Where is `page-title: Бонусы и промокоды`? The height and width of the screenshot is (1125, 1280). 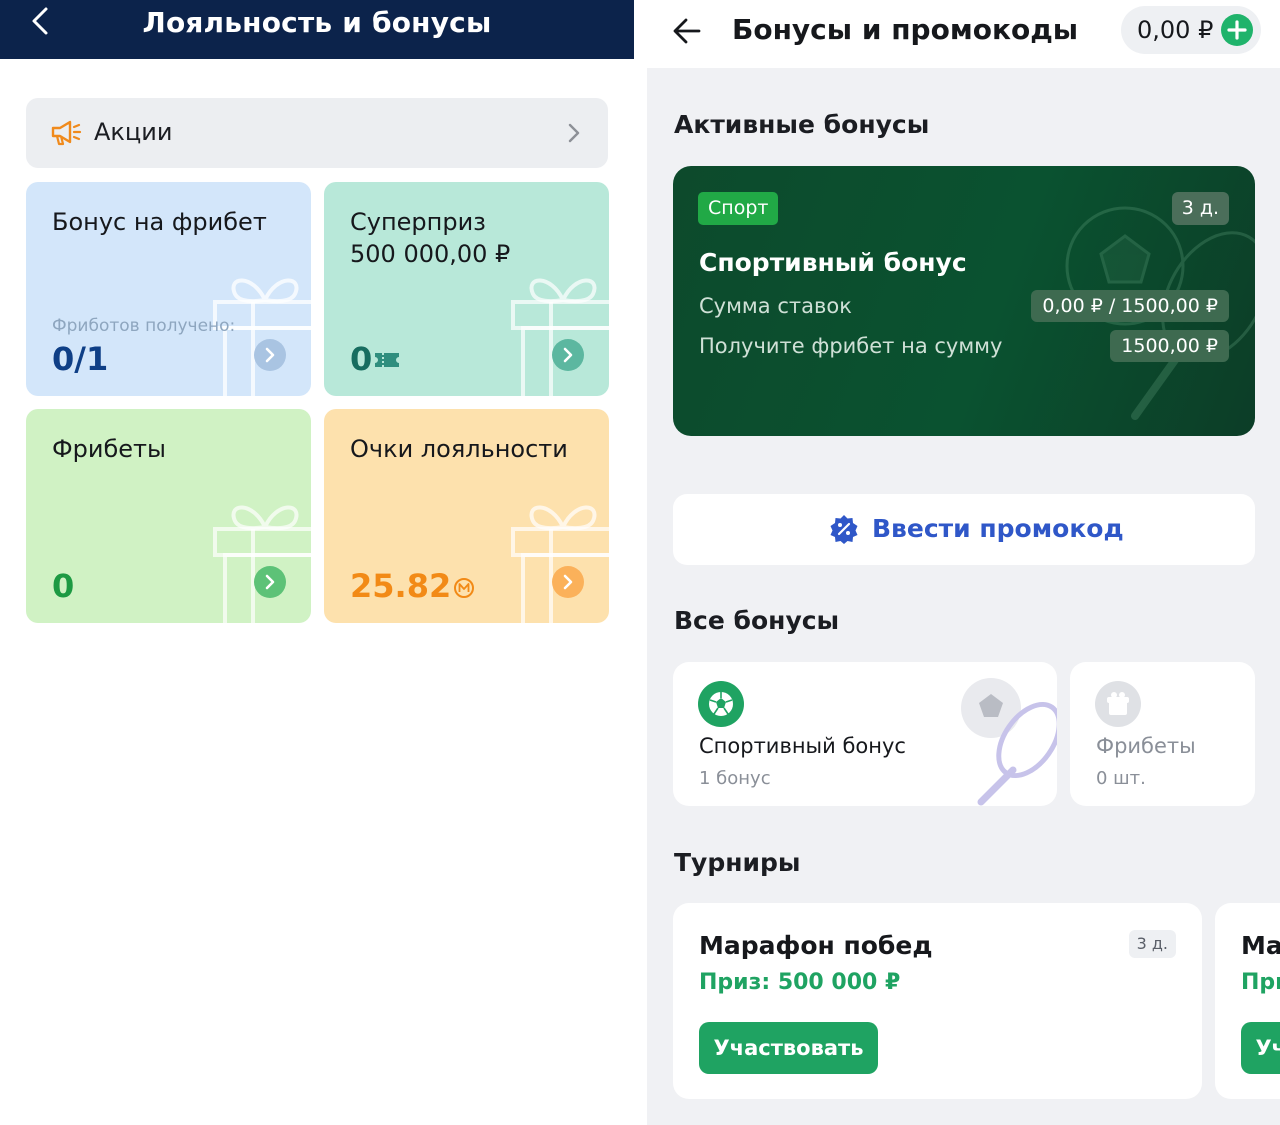 page-title: Бонусы и промокоды is located at coordinates (905, 29).